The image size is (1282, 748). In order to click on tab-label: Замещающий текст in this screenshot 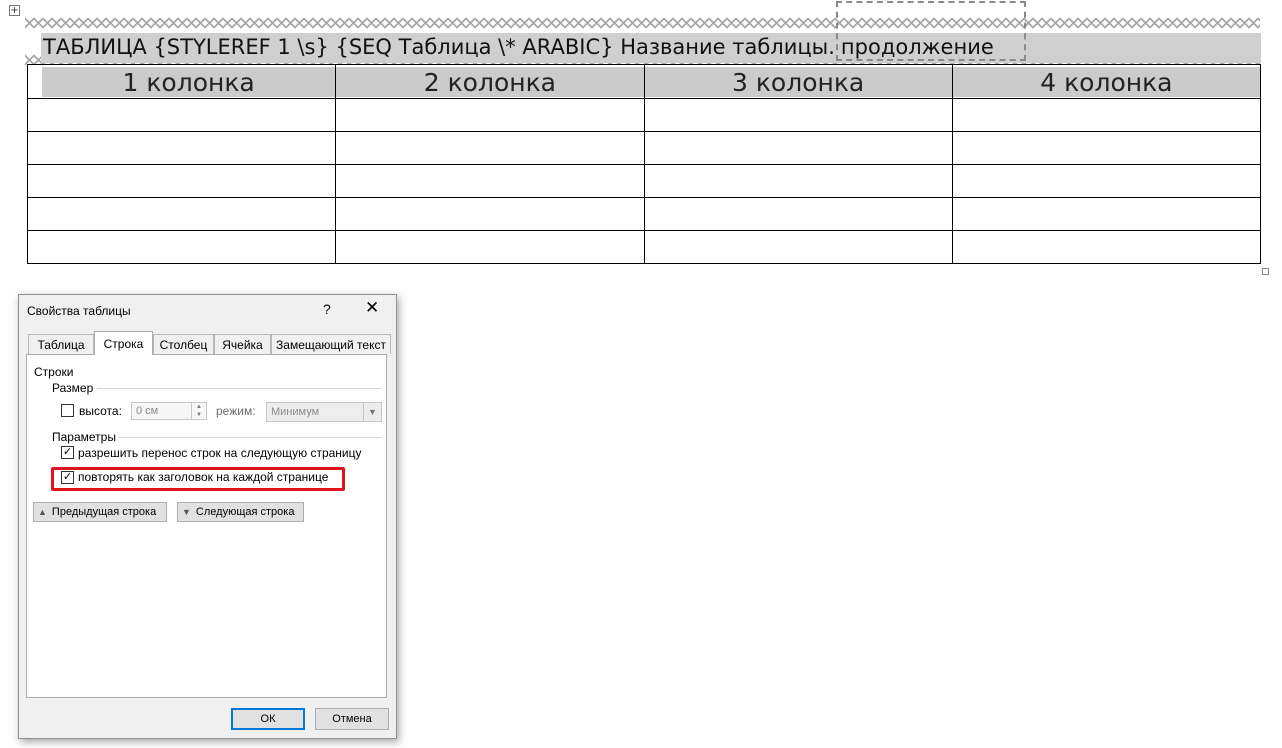, I will do `click(331, 345)`.